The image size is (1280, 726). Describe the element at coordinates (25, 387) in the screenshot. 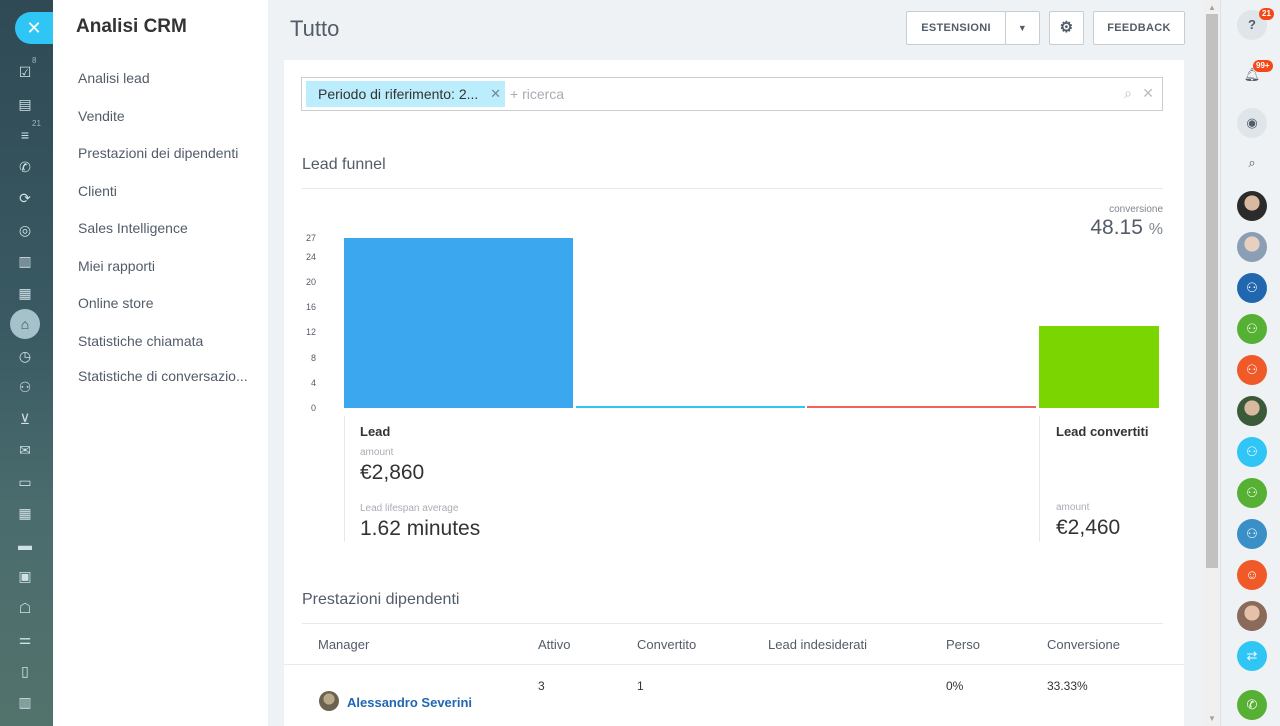

I see `users-icon: ⚇` at that location.